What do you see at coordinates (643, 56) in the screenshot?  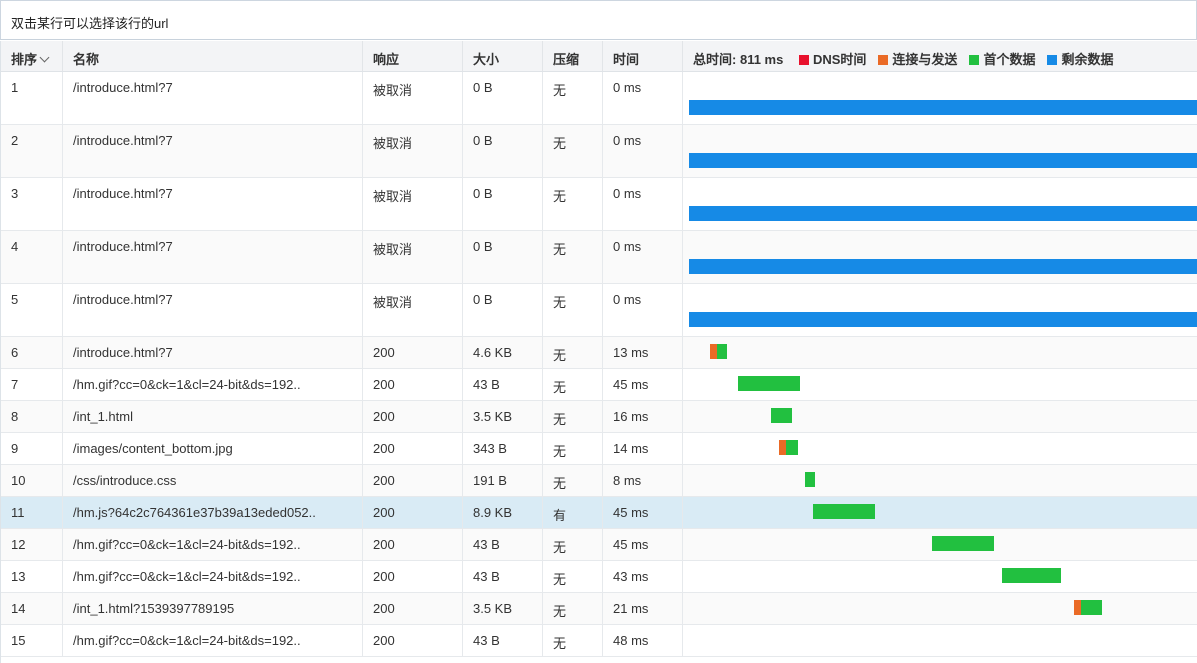 I see `column-header-time: 时间` at bounding box center [643, 56].